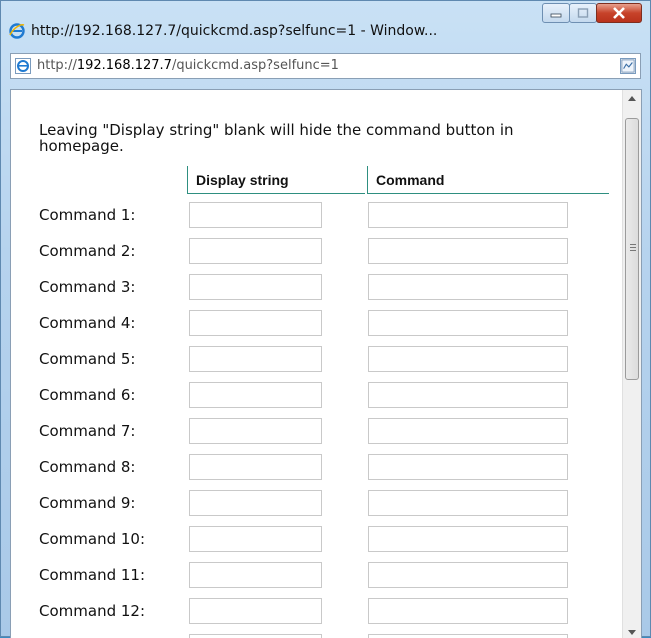 This screenshot has height=638, width=651. I want to click on command-label: Command 2:, so click(87, 251).